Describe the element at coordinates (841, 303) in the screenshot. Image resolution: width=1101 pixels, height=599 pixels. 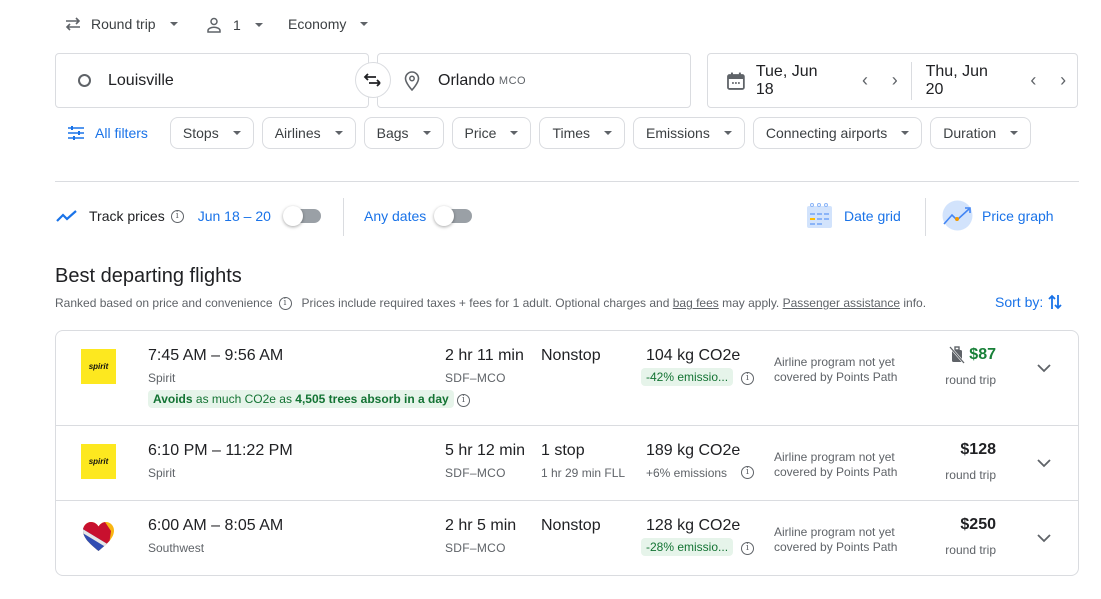
I see `passenger-assistance-link: Passenger assistance` at that location.